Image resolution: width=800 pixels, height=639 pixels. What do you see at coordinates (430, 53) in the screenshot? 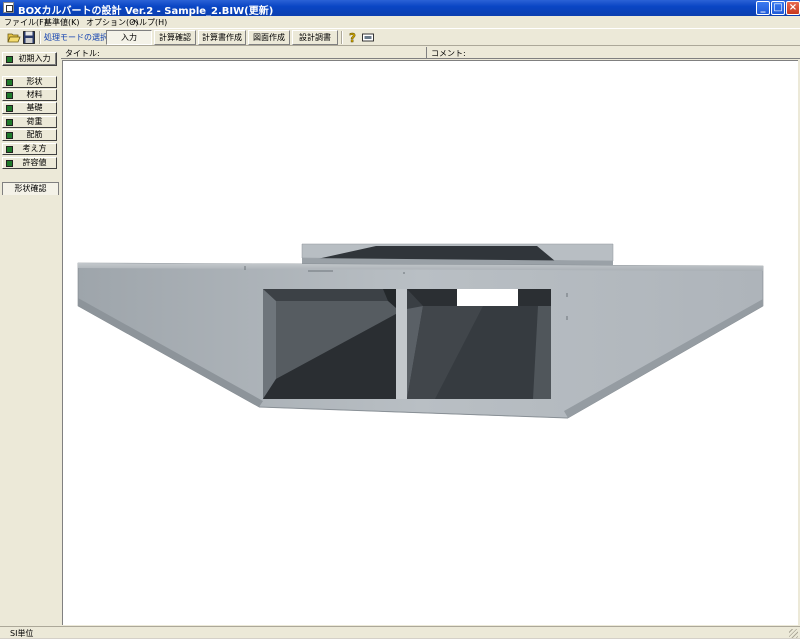
I see `title-comment-bar: タイトル: コメント:` at bounding box center [430, 53].